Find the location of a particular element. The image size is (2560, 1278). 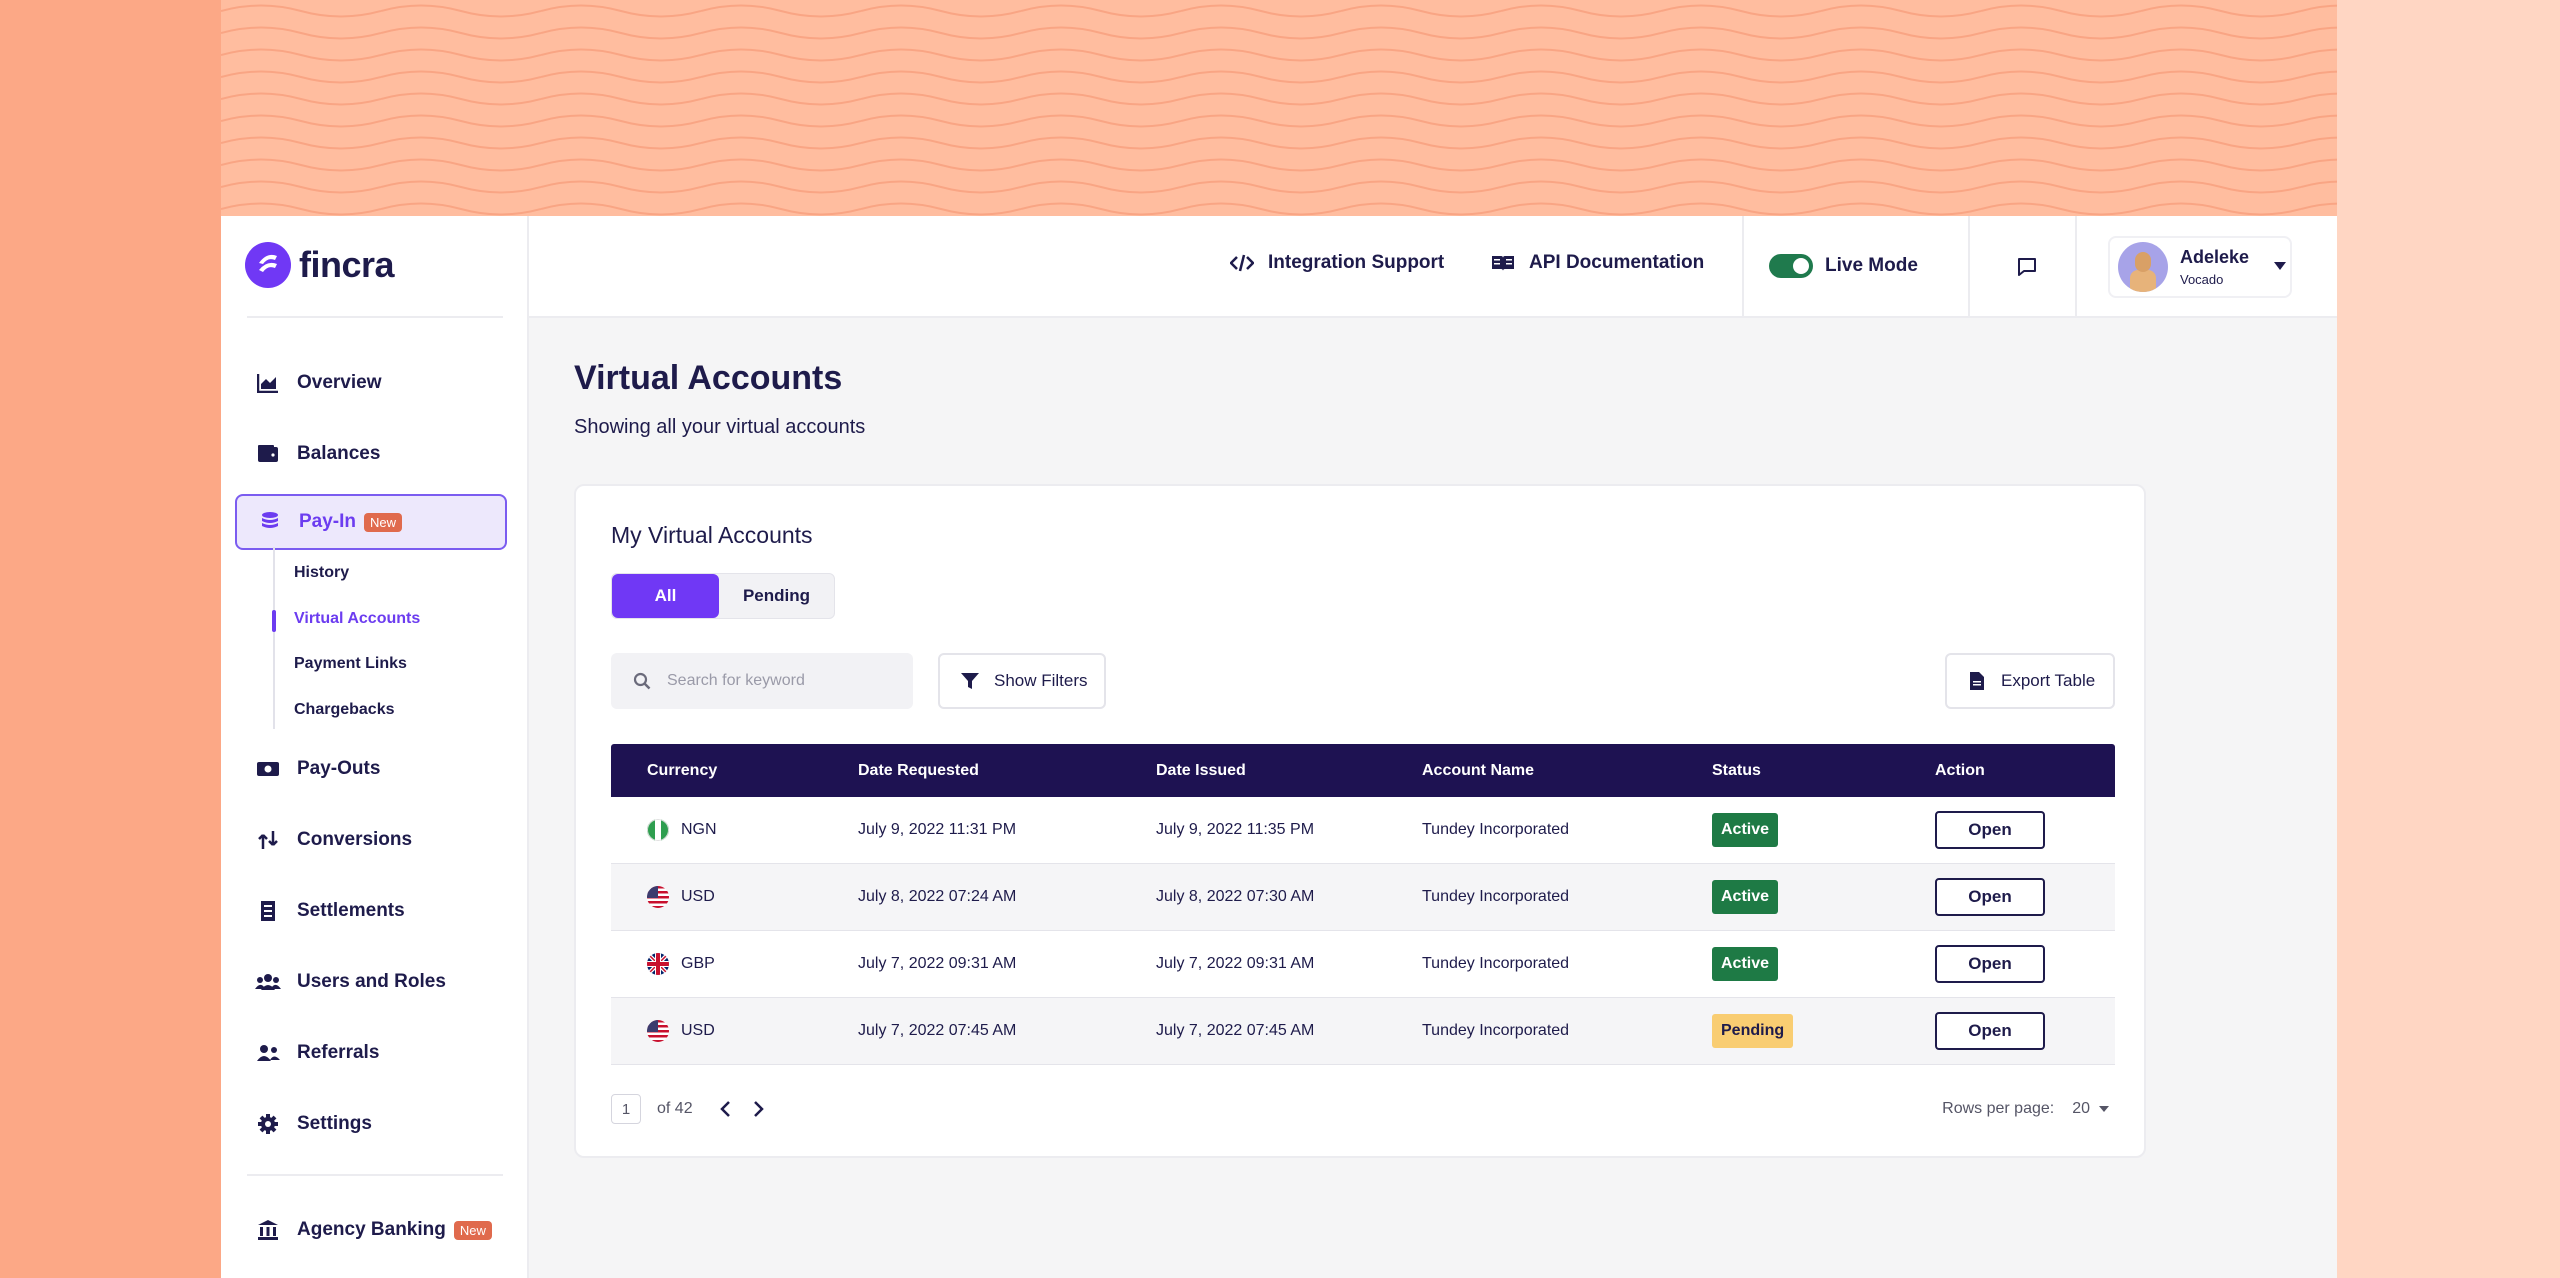

show-filters-button: Show Filters is located at coordinates (1022, 681).